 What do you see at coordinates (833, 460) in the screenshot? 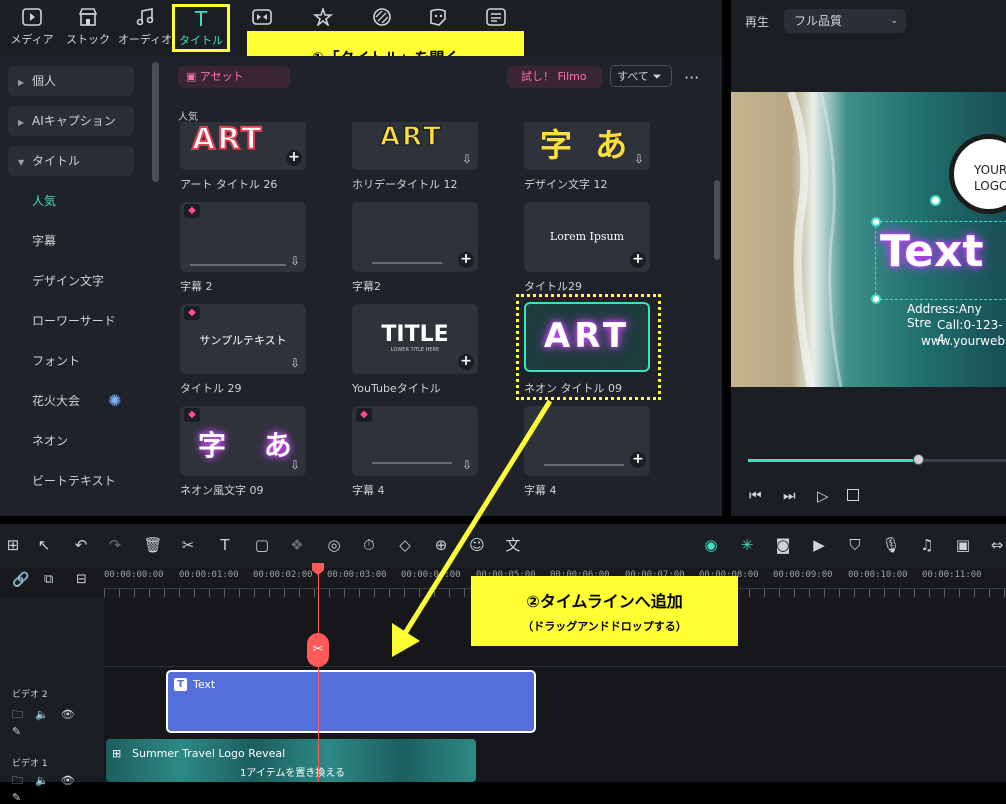
I see `playback-progress-fill` at bounding box center [833, 460].